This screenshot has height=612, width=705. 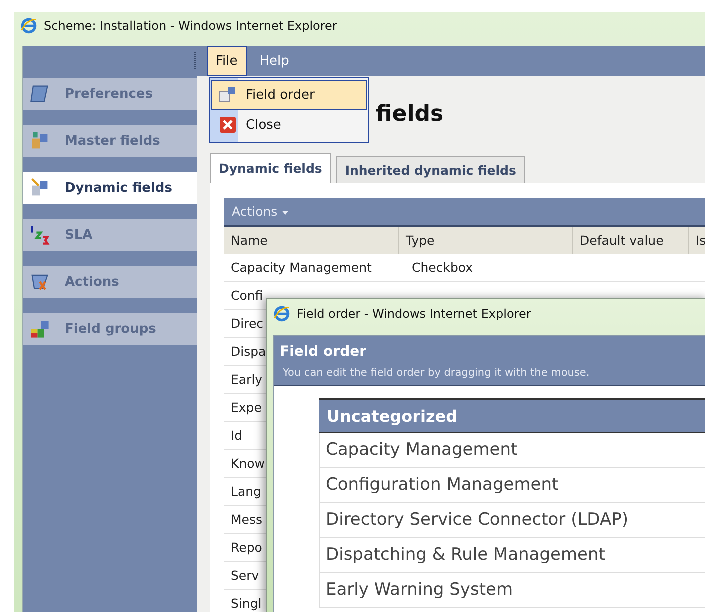 What do you see at coordinates (285, 212) in the screenshot?
I see `caret-icon` at bounding box center [285, 212].